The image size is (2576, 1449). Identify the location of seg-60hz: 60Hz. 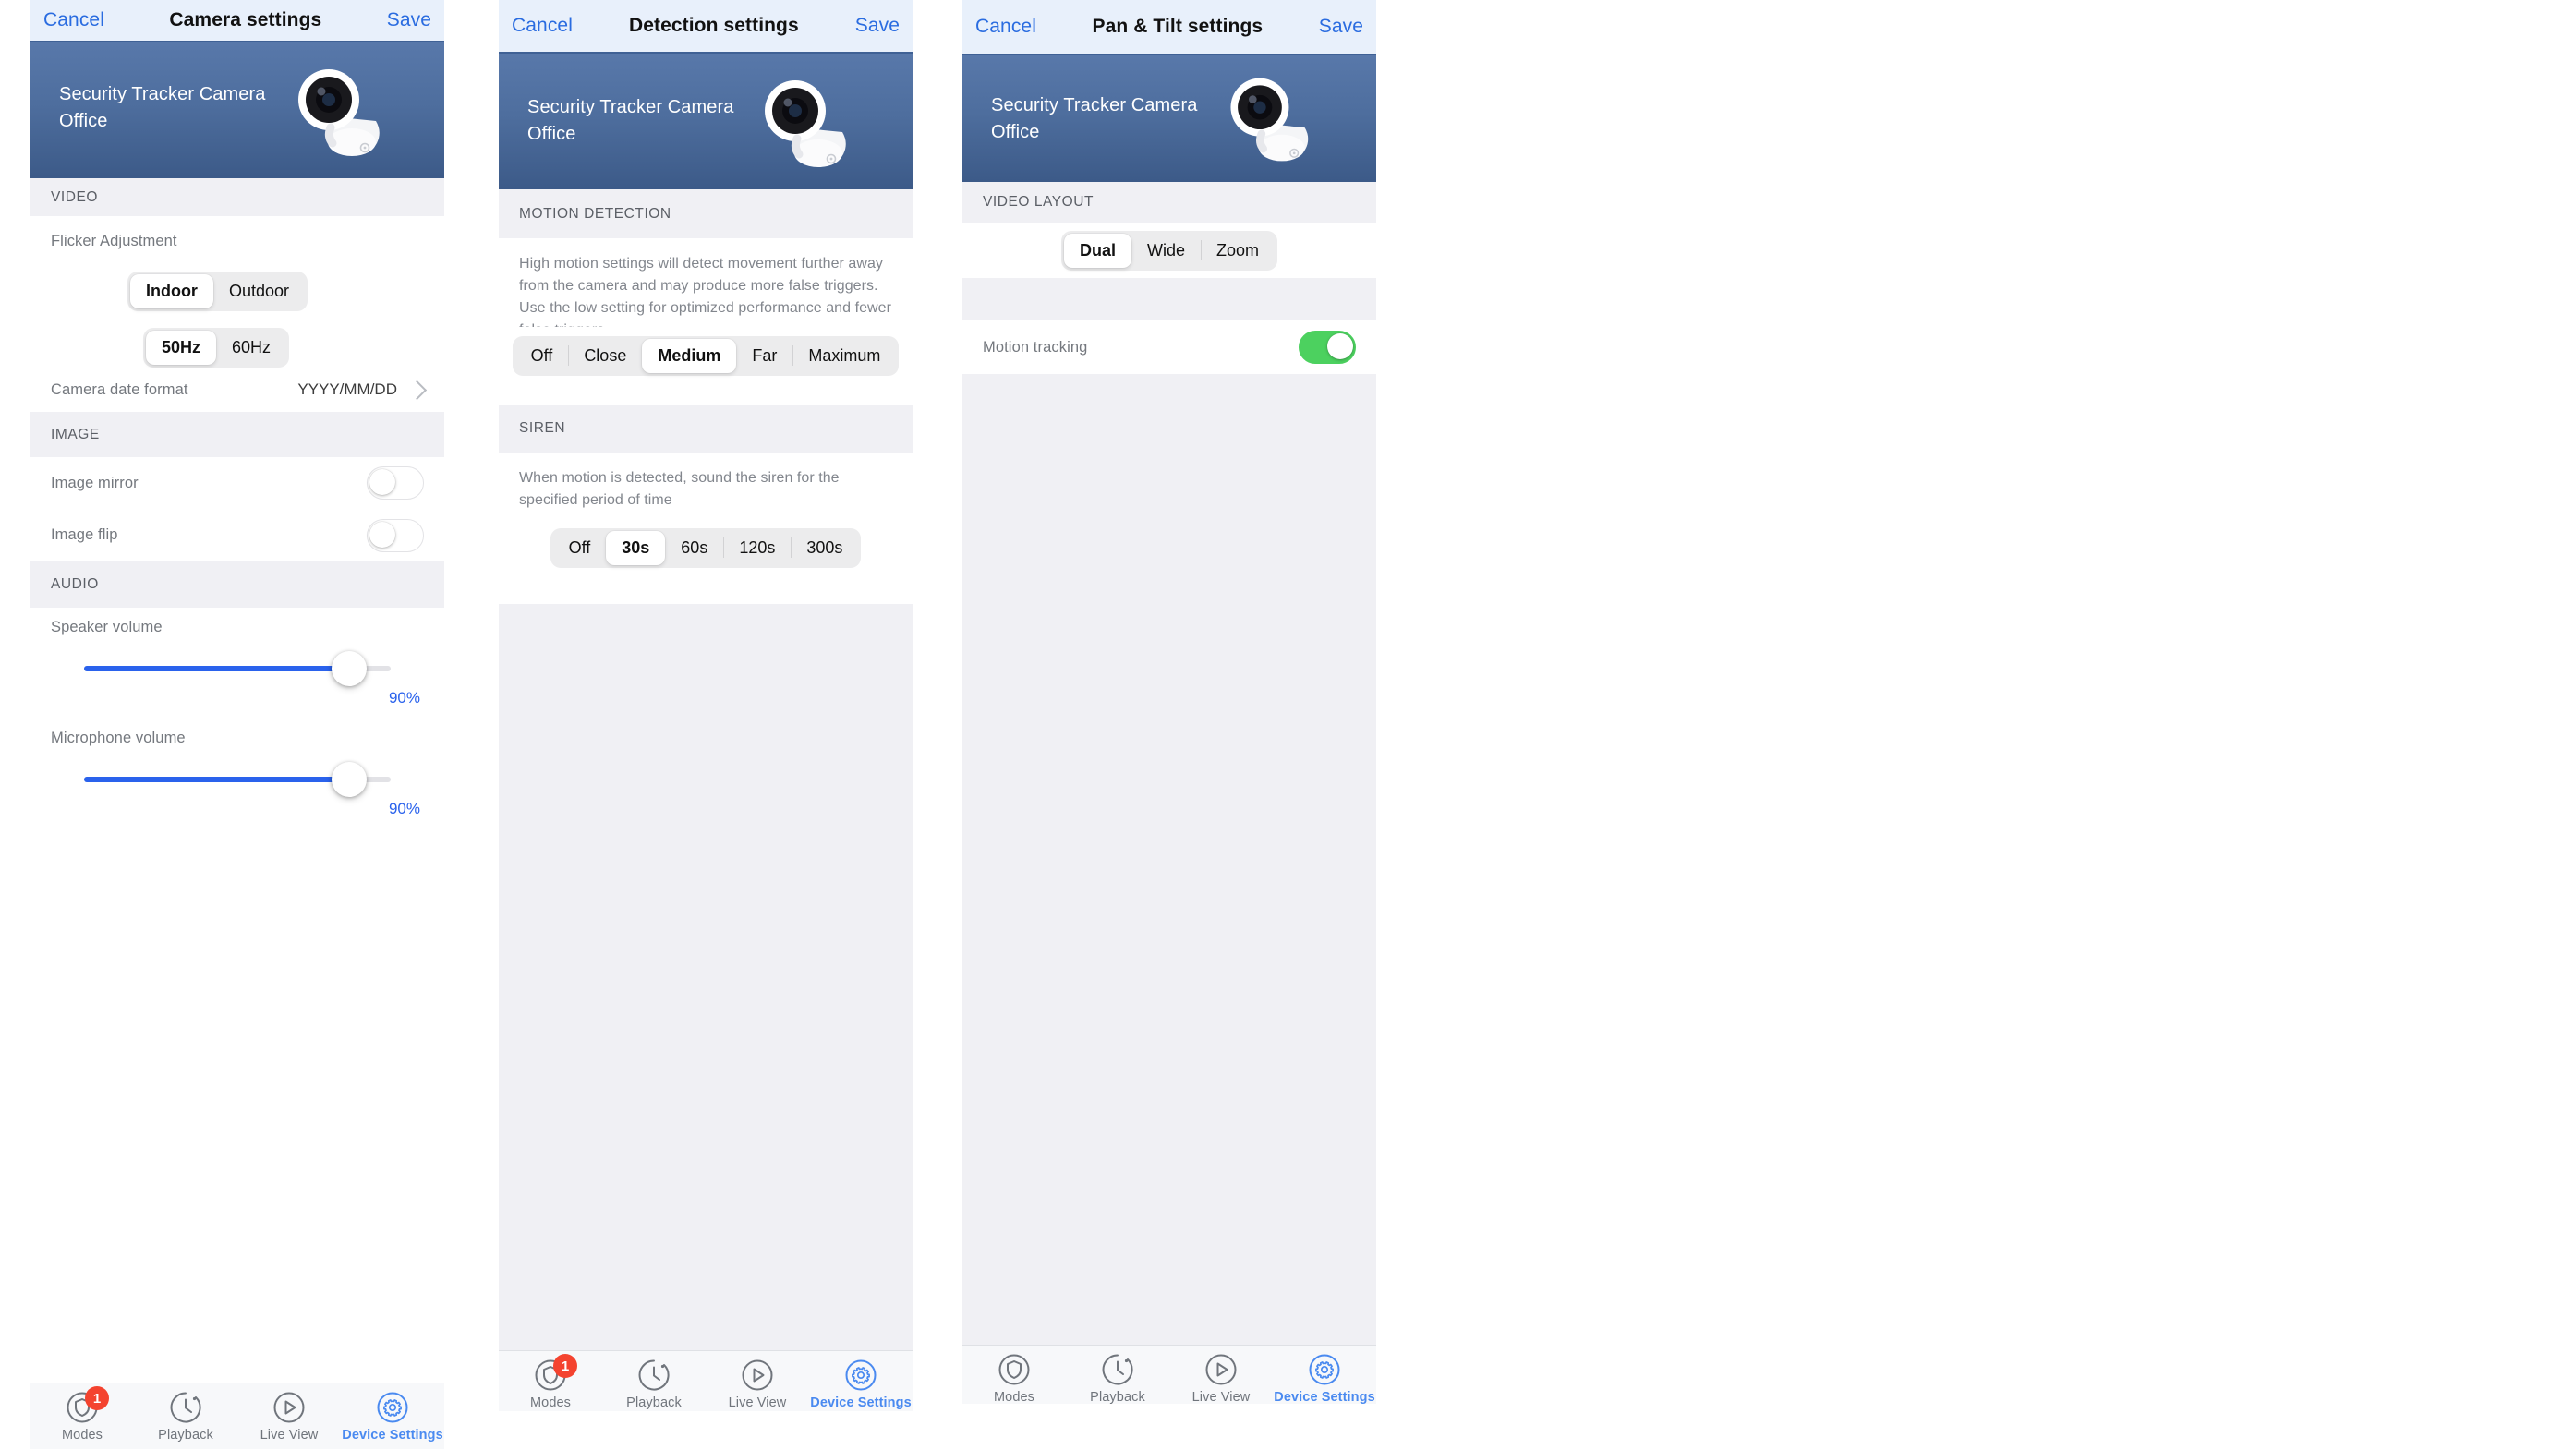
(251, 348).